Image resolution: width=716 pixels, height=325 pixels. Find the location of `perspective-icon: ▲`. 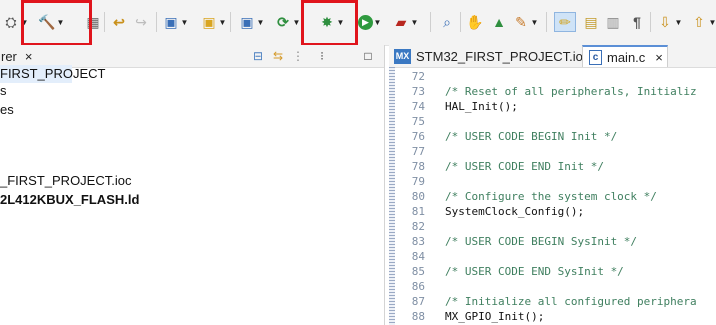

perspective-icon: ▲ is located at coordinates (499, 22).